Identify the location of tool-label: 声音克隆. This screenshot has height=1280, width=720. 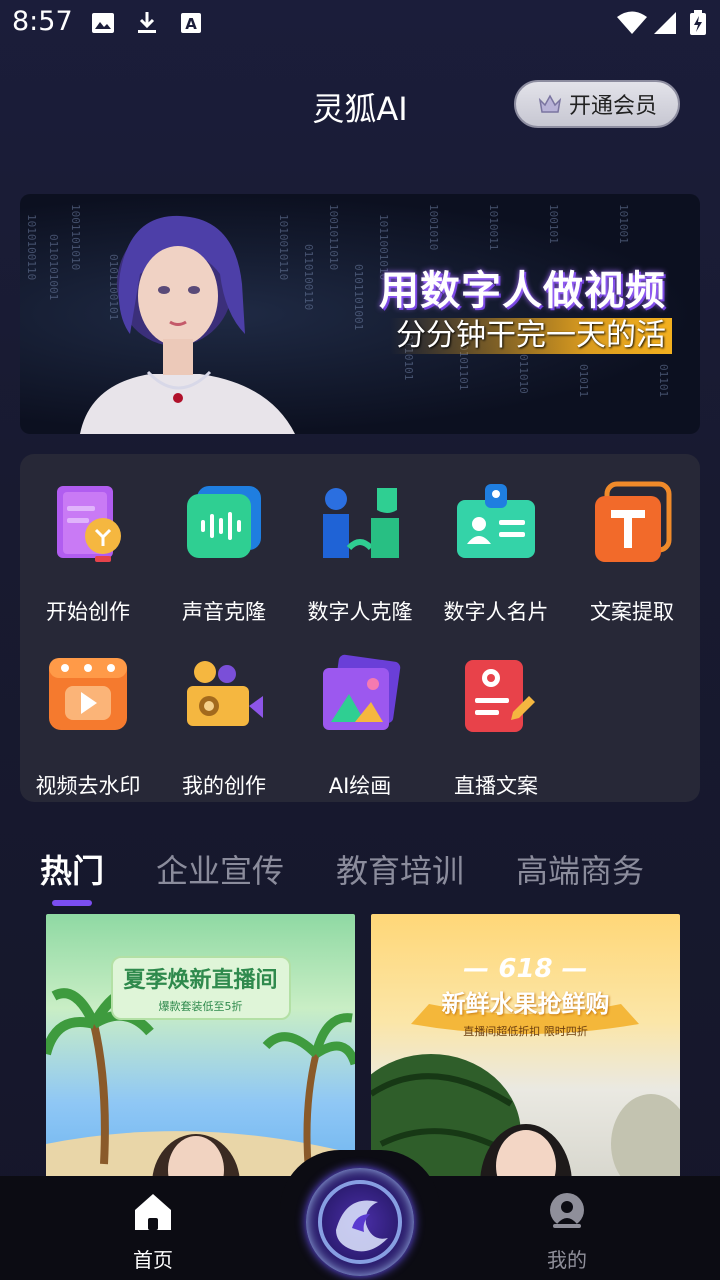
(224, 612).